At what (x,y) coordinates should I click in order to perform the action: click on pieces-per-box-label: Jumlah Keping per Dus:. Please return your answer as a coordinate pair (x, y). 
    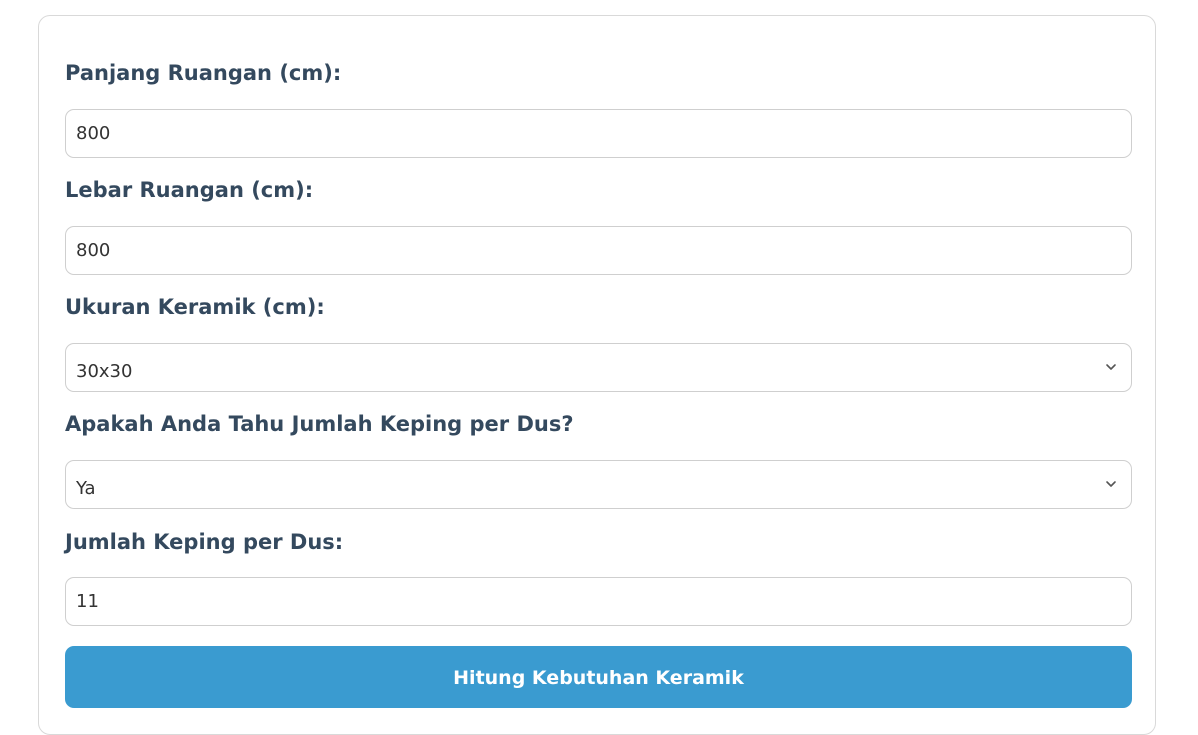
    Looking at the image, I should click on (204, 542).